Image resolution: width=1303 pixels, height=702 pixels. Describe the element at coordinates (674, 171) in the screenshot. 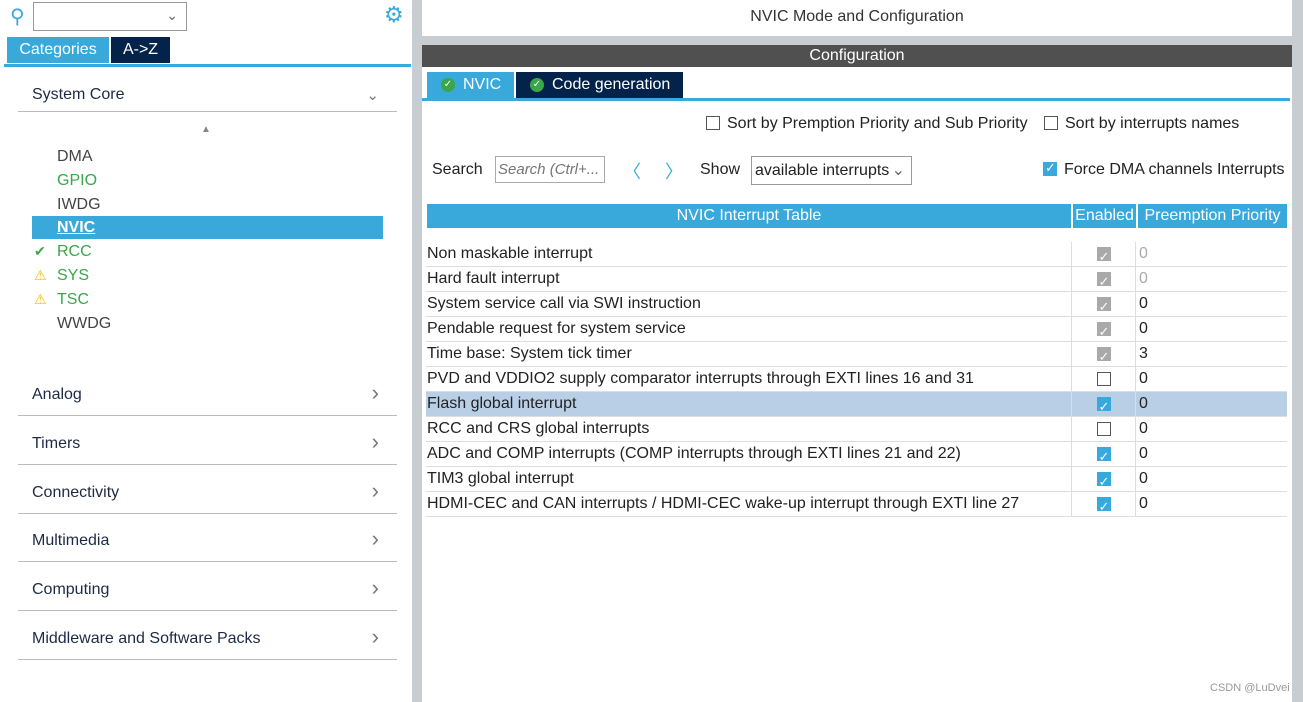

I see `next-icon: 〉` at that location.